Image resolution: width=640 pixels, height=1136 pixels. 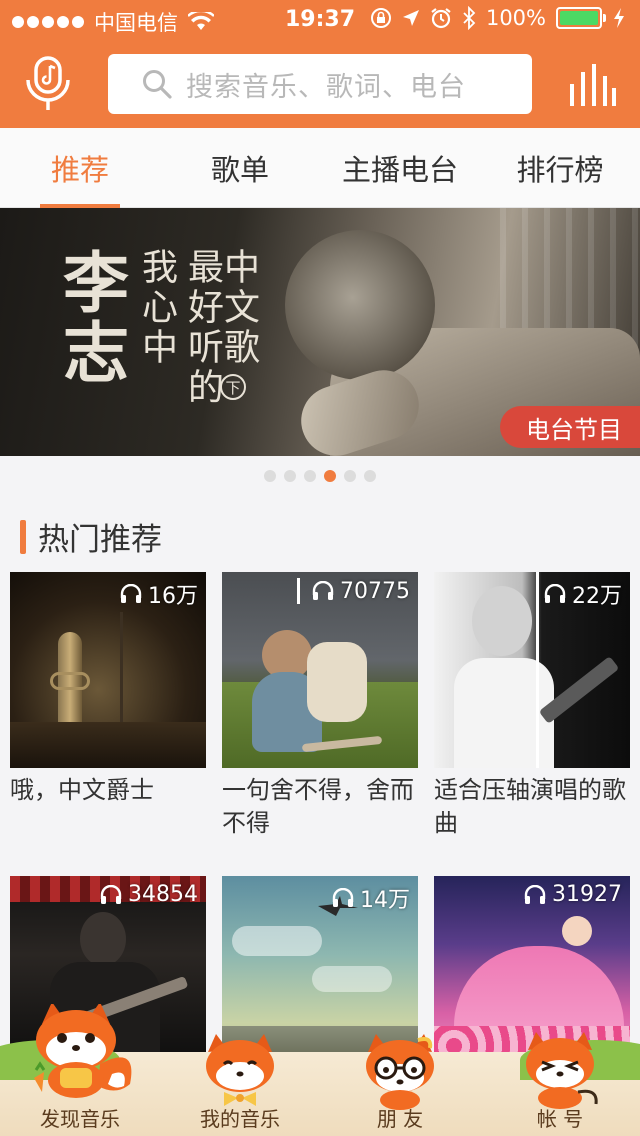 I want to click on fox-bowtie-icon, so click(x=240, y=1070).